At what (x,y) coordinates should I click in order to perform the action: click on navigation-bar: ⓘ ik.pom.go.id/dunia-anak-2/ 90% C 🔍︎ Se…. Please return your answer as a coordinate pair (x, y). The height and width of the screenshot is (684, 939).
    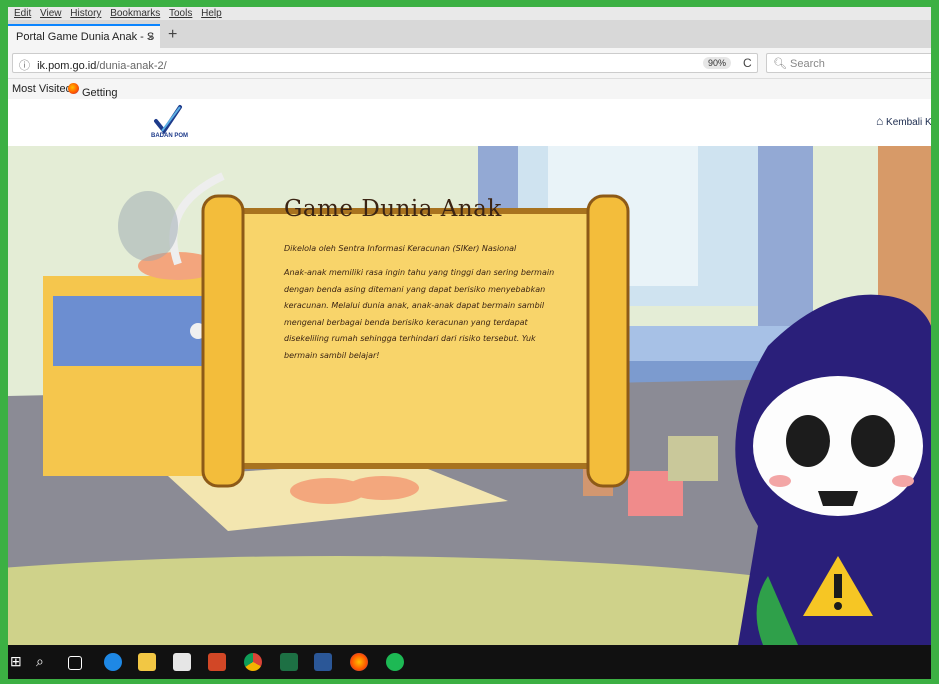
    Looking at the image, I should click on (469, 63).